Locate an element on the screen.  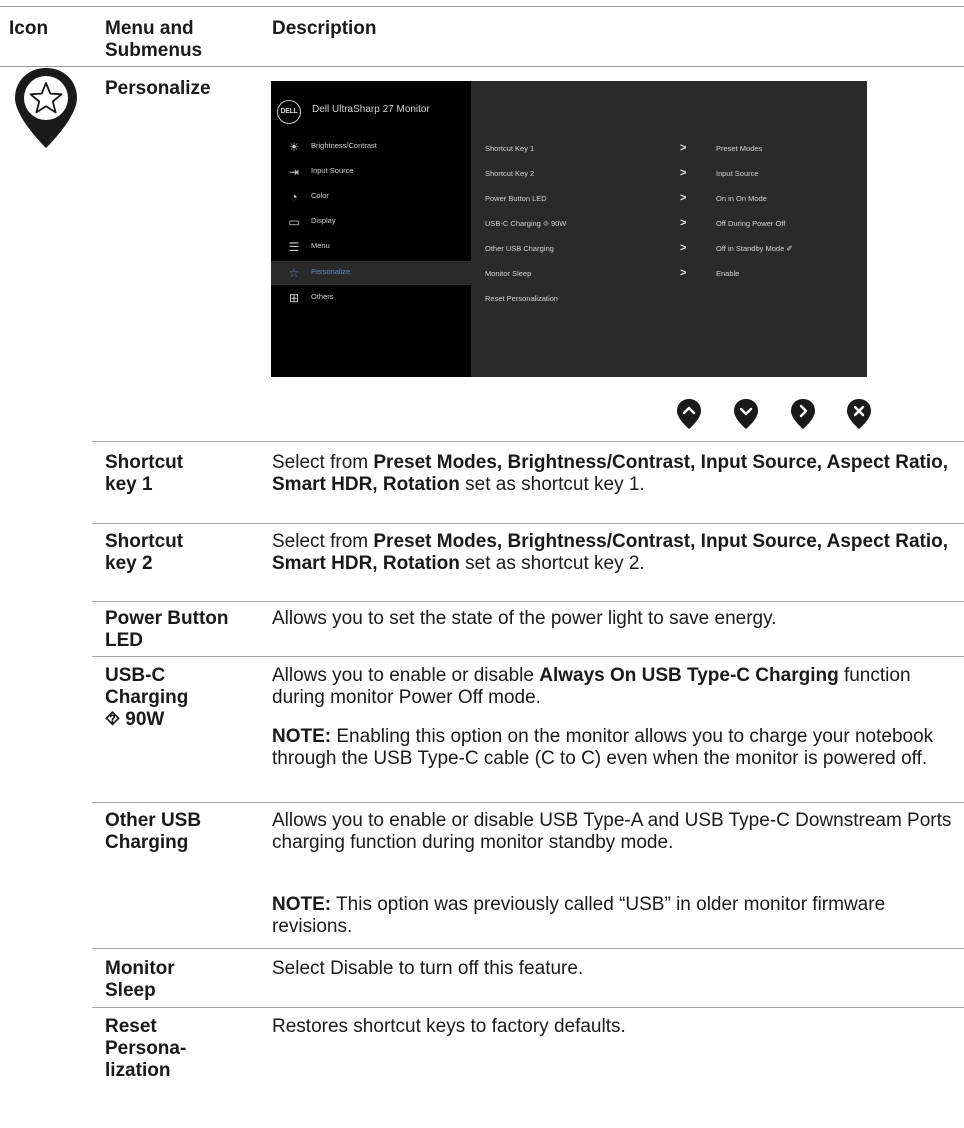
submenu-usb-c-charging: USB-C Charging ⯑ 90W is located at coordinates (147, 697).